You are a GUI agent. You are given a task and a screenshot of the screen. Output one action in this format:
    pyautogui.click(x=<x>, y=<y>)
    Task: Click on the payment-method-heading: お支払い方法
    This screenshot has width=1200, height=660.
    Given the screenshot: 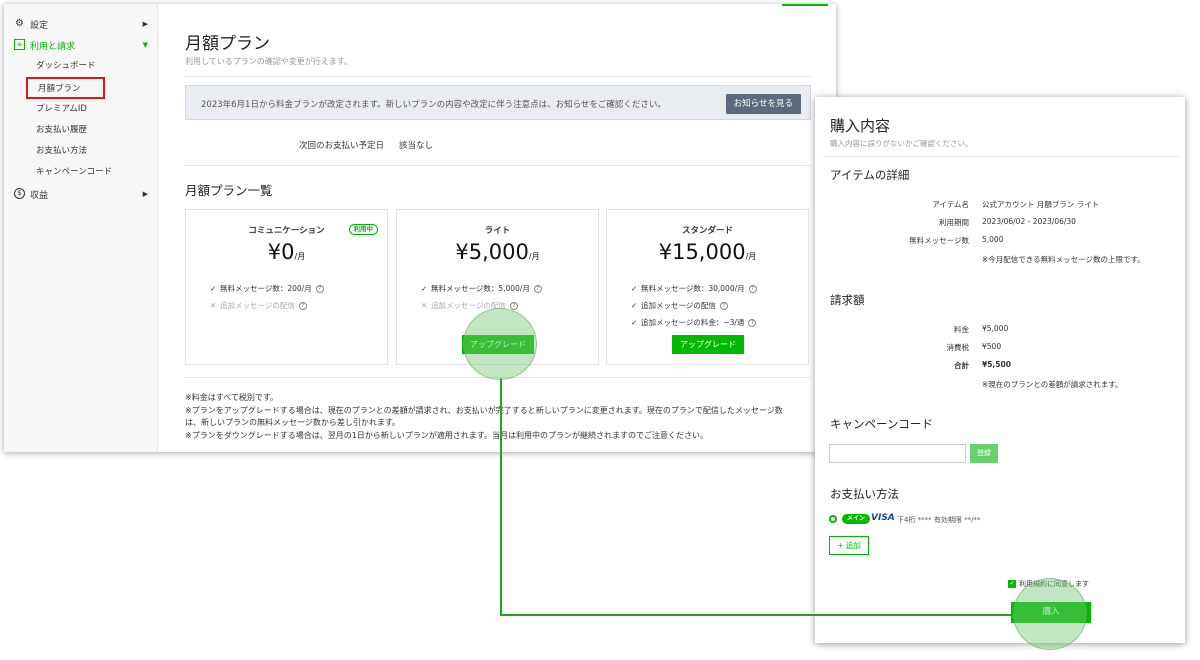 What is the action you would take?
    pyautogui.click(x=864, y=494)
    